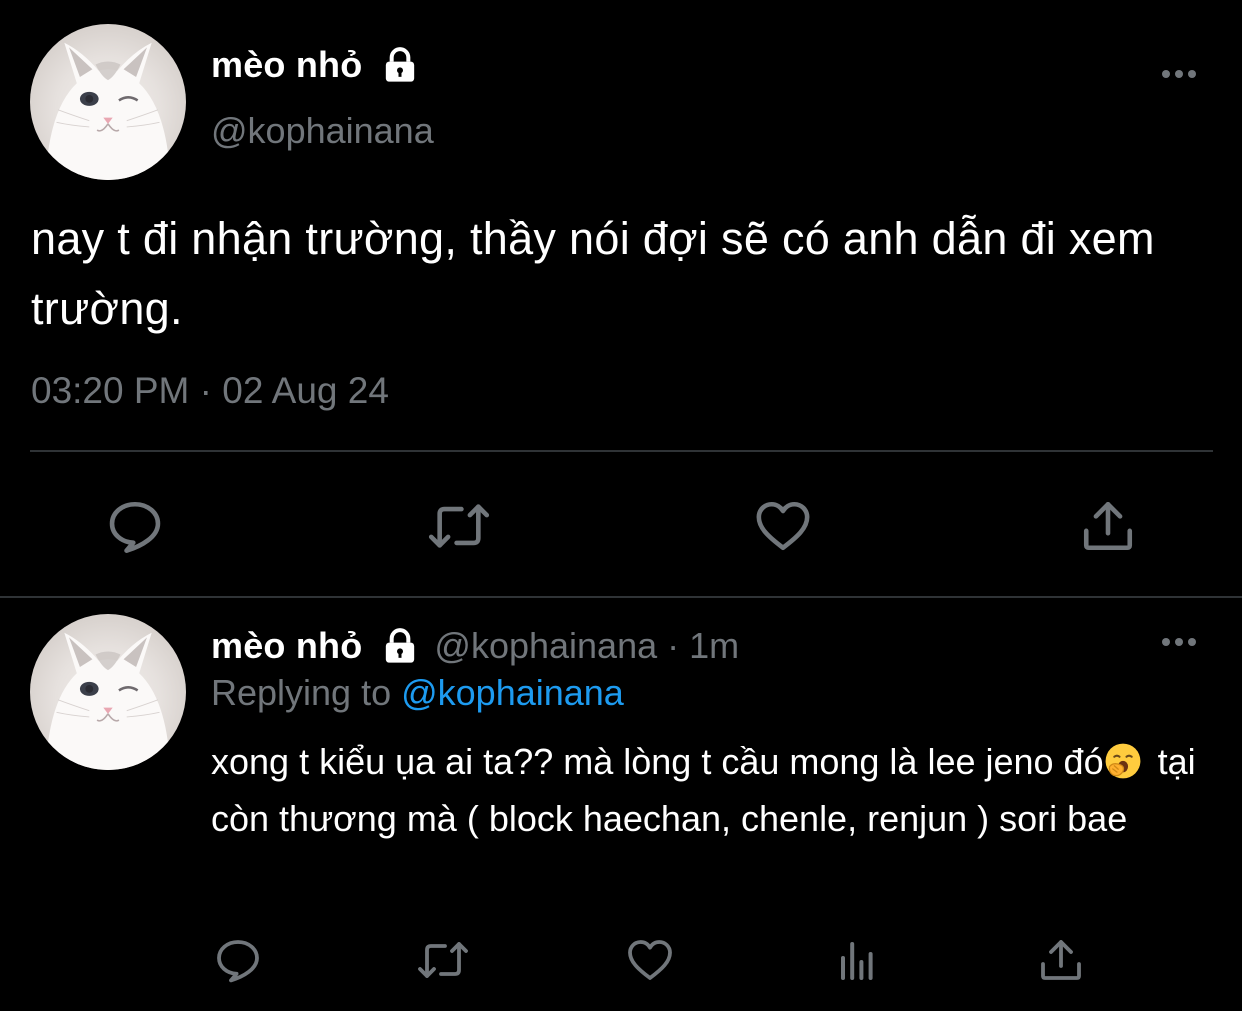 The image size is (1242, 1011). What do you see at coordinates (621, 451) in the screenshot?
I see `divider` at bounding box center [621, 451].